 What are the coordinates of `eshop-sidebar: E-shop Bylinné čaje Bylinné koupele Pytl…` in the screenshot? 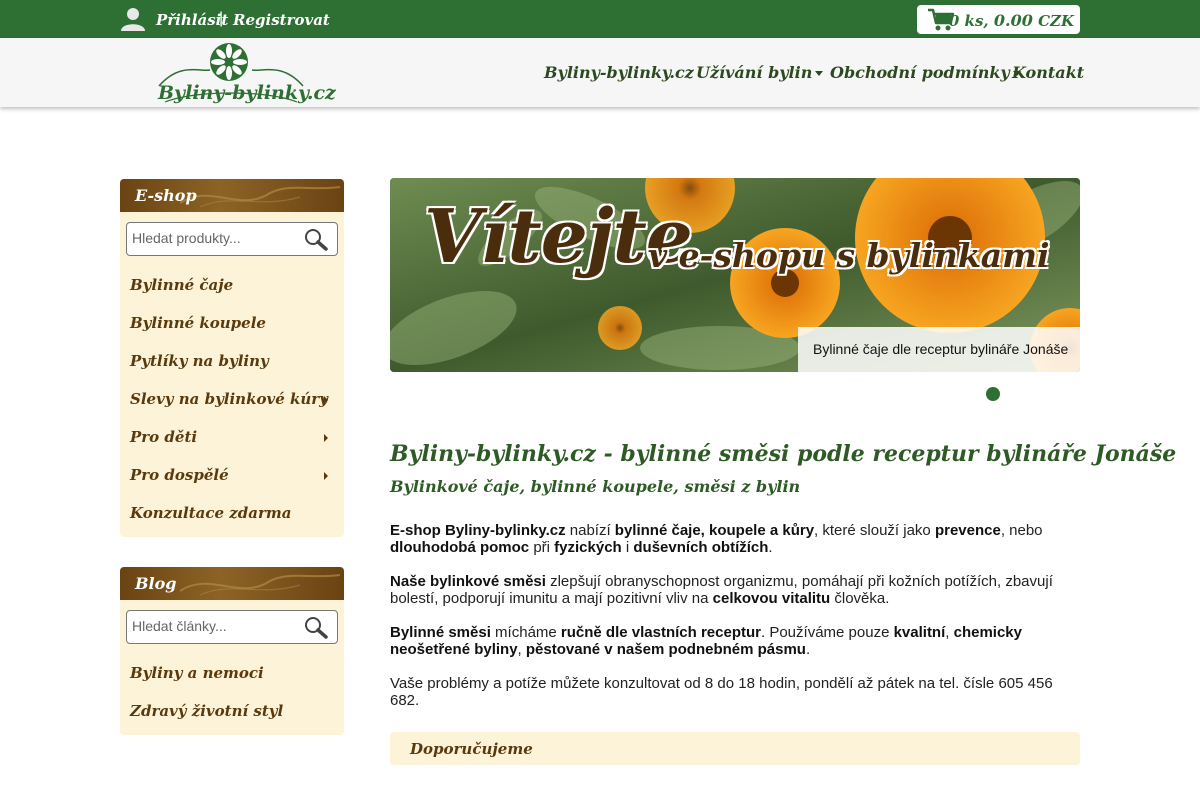 It's located at (232, 358).